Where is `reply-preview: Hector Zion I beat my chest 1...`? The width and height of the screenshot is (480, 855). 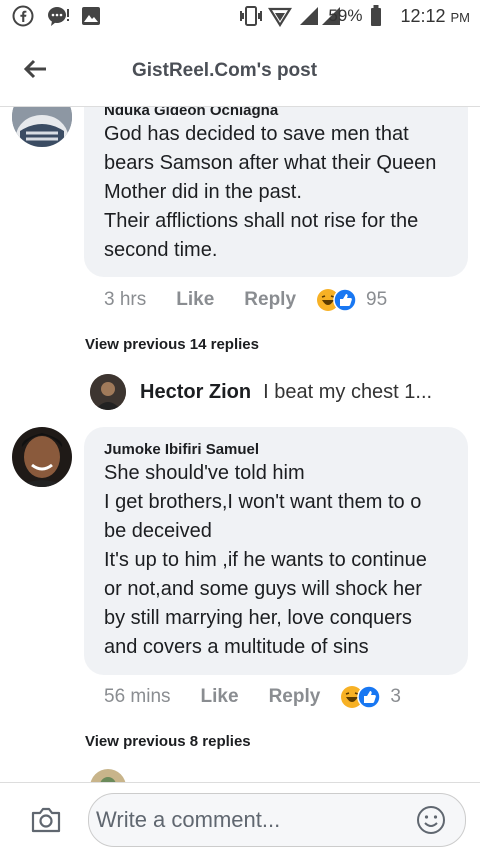 reply-preview: Hector Zion I beat my chest 1... is located at coordinates (261, 392).